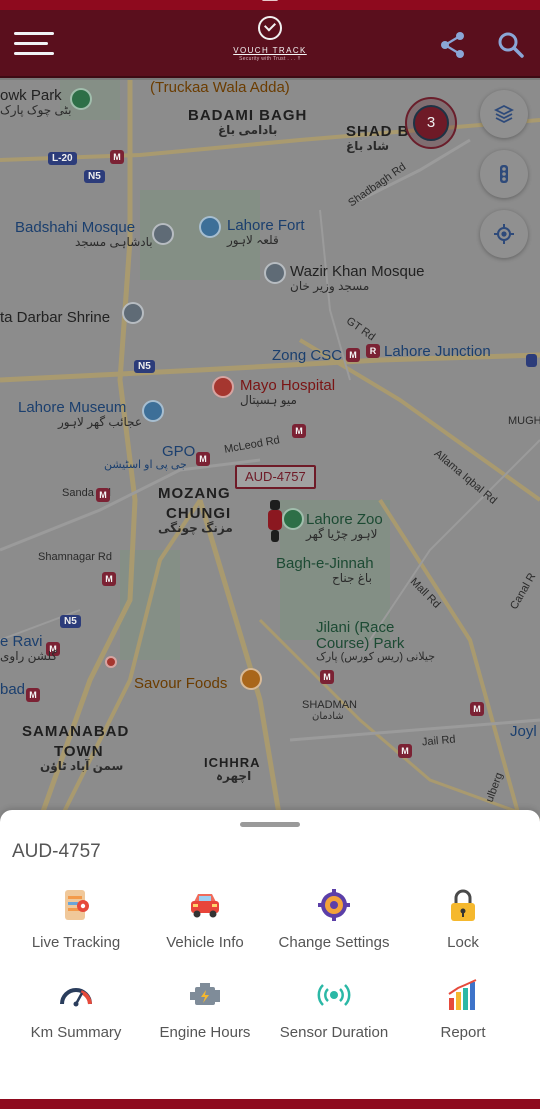  Describe the element at coordinates (275, 273) in the screenshot. I see `wazir-pin-icon` at that location.